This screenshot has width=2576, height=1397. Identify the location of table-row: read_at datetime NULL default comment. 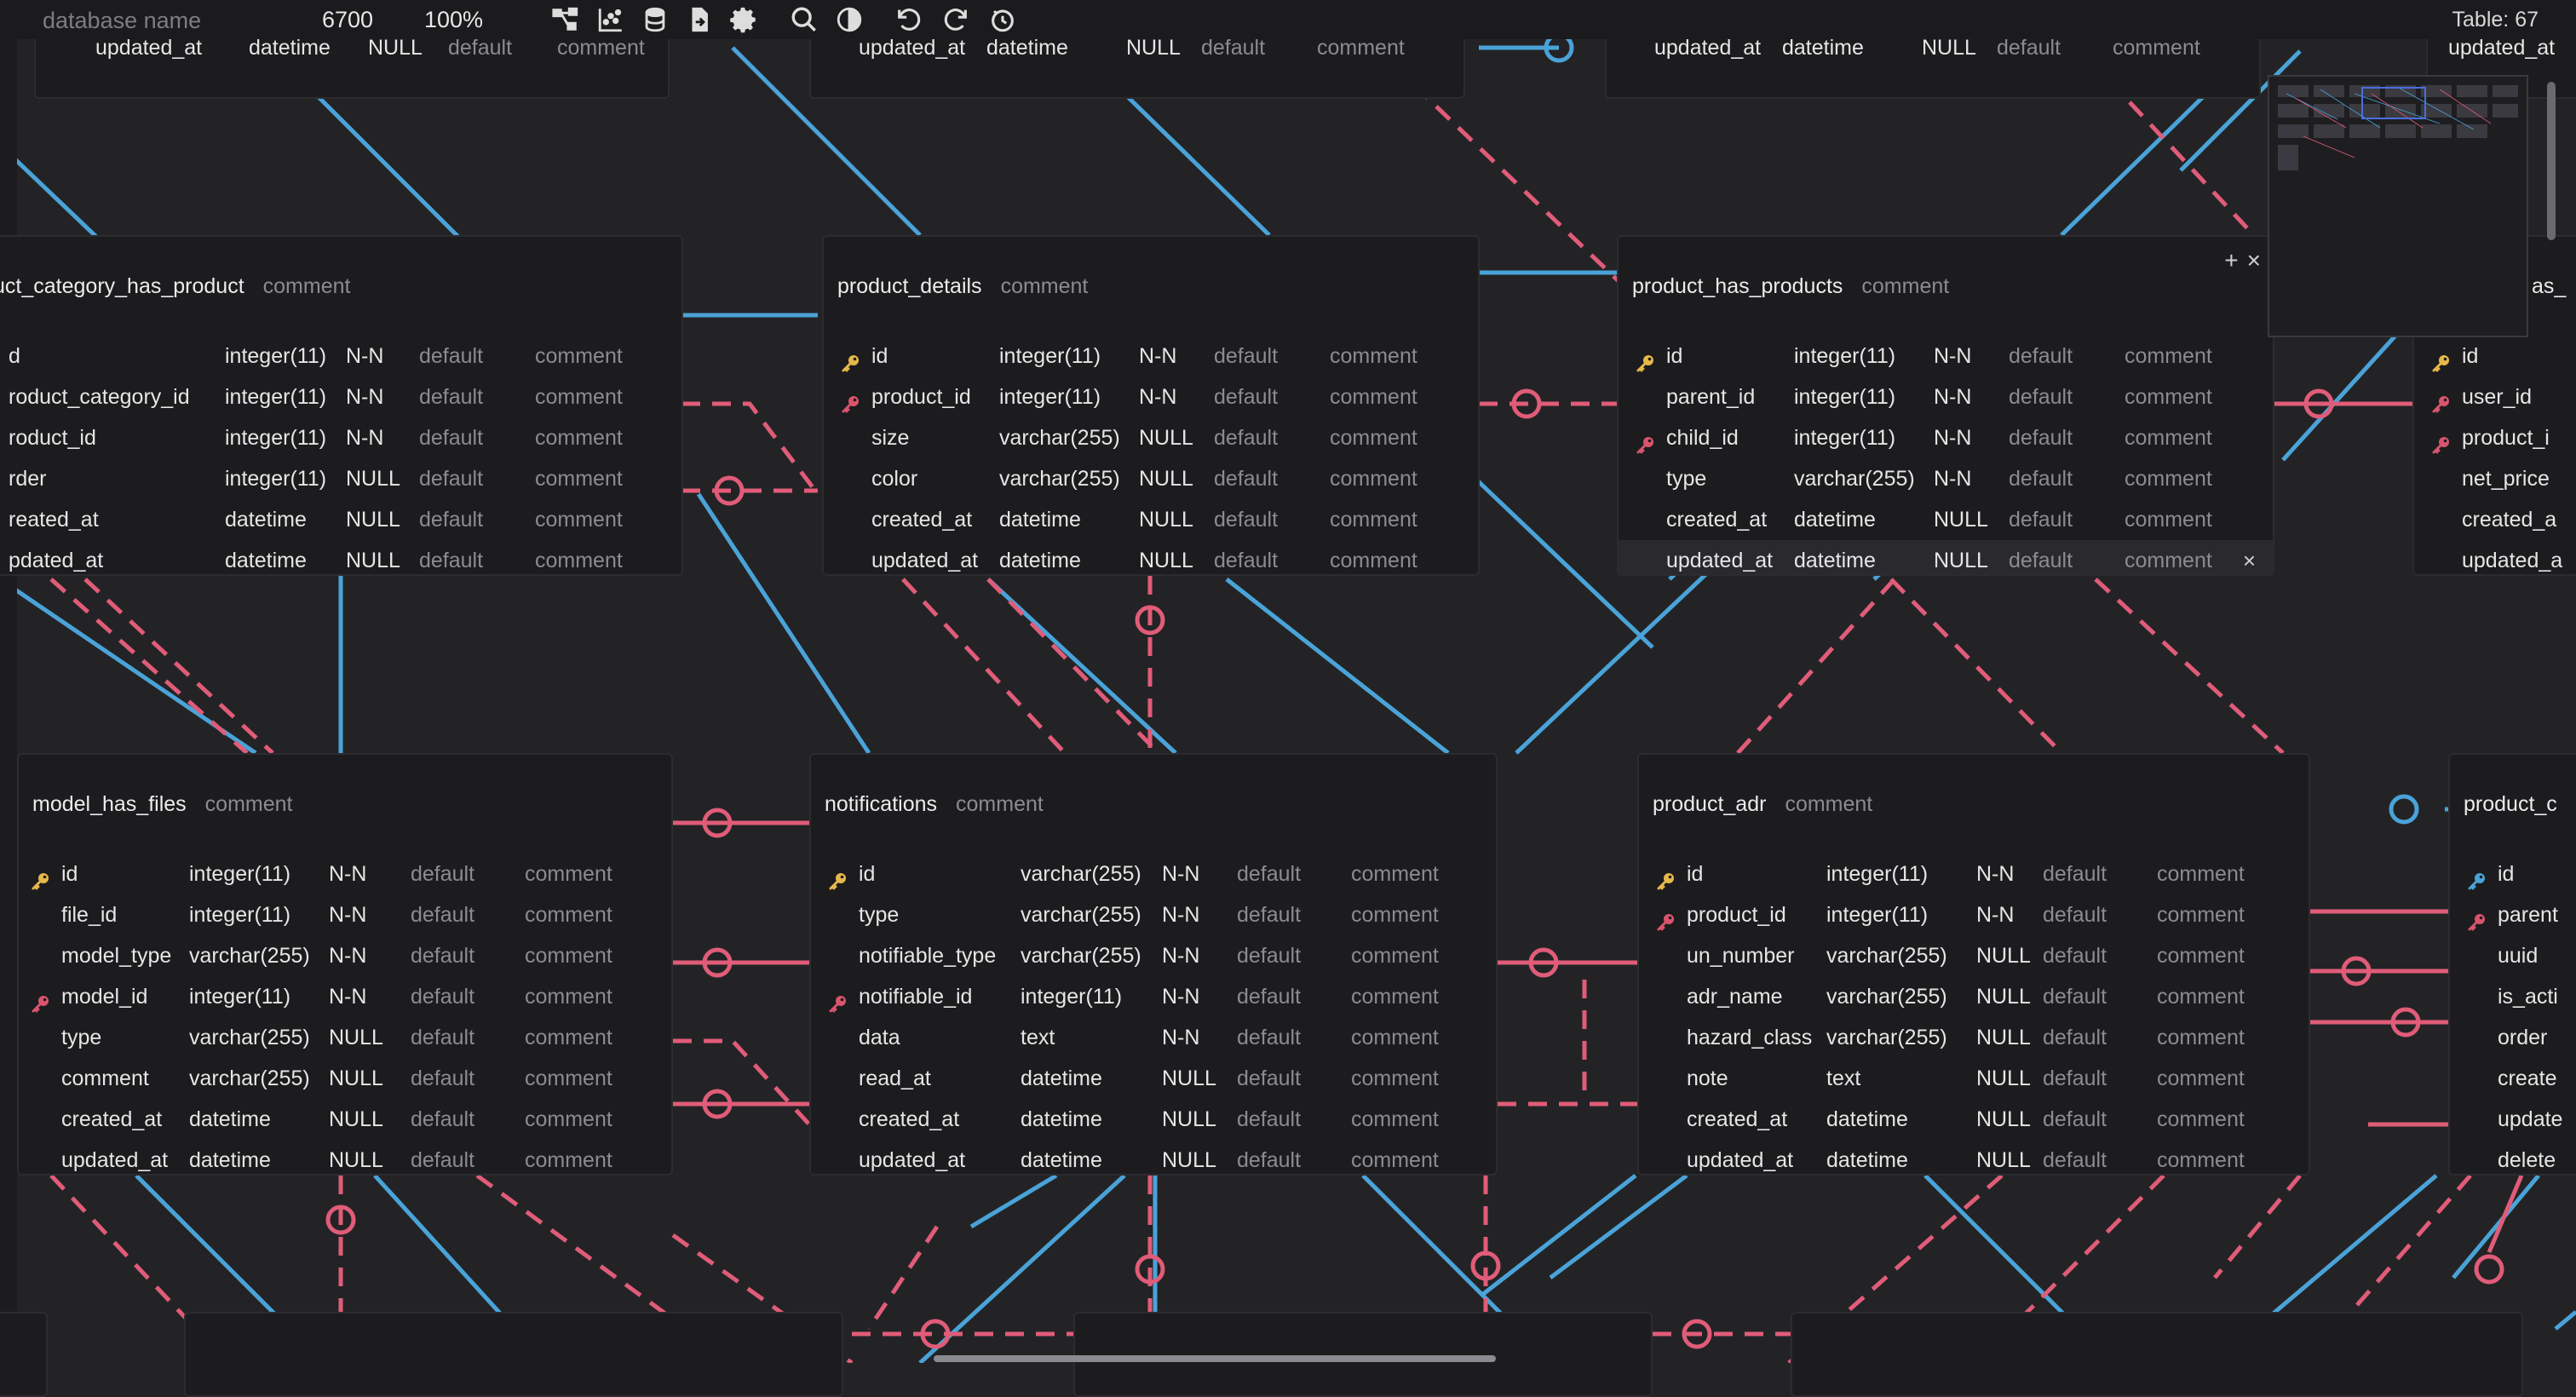
(1153, 1078).